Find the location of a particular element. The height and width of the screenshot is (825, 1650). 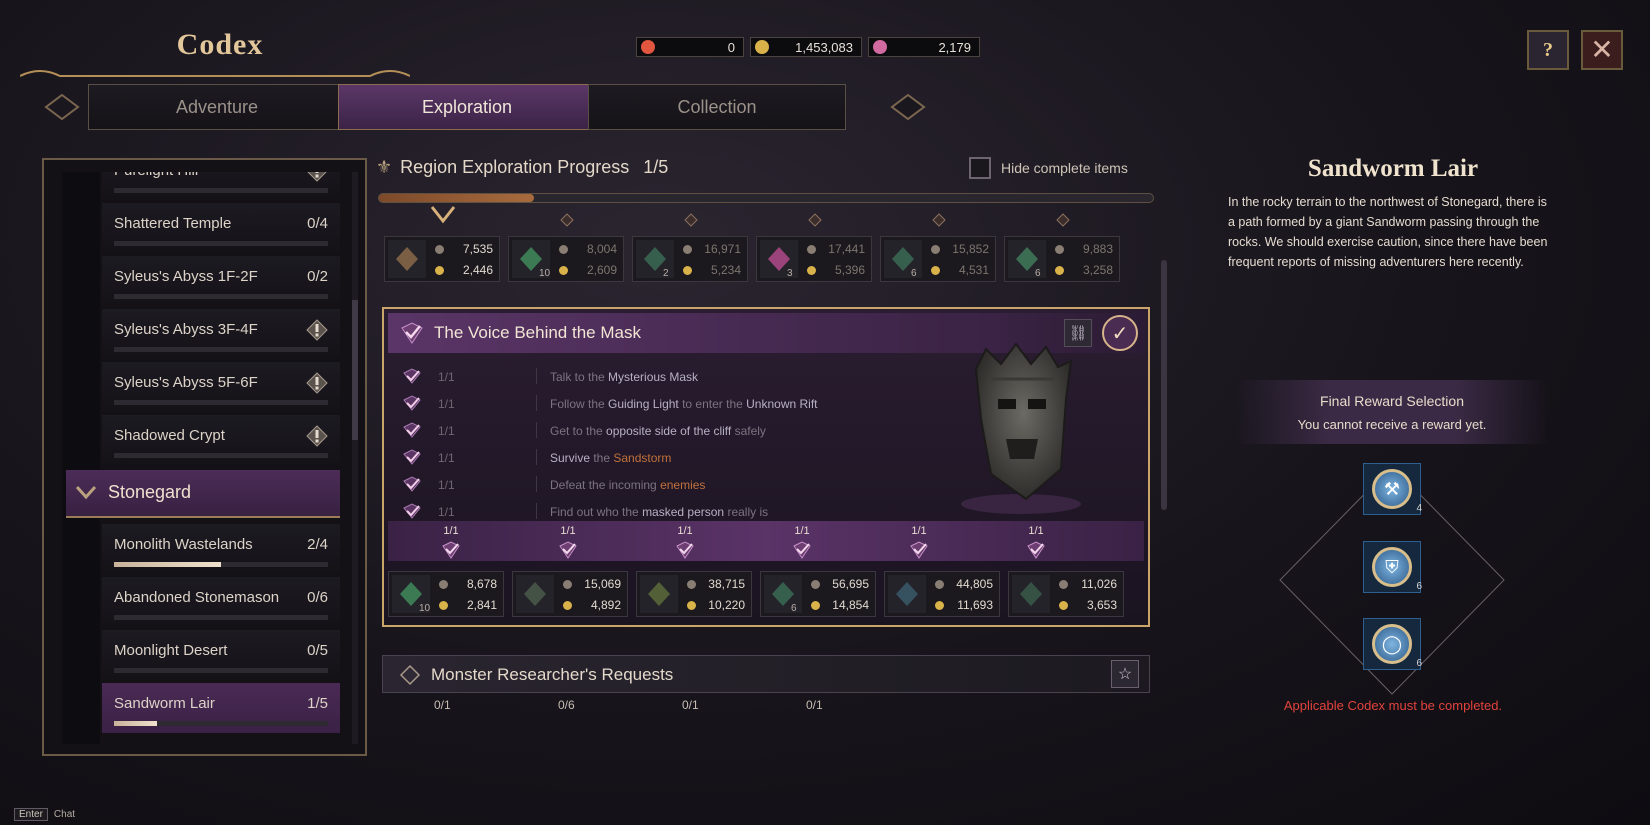

reward-qty: 3 is located at coordinates (790, 273).